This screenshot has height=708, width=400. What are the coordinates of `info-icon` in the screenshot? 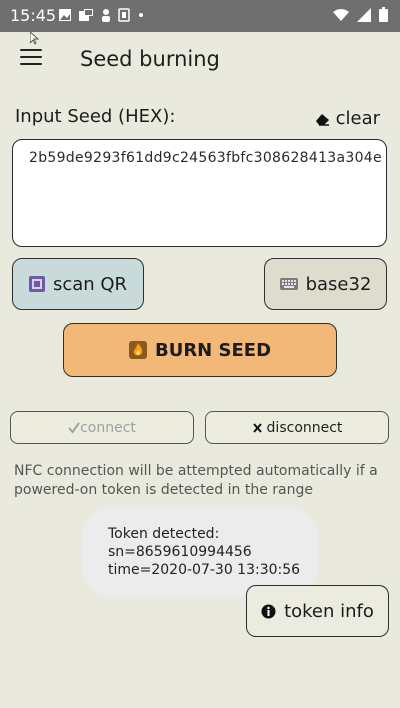 It's located at (268, 611).